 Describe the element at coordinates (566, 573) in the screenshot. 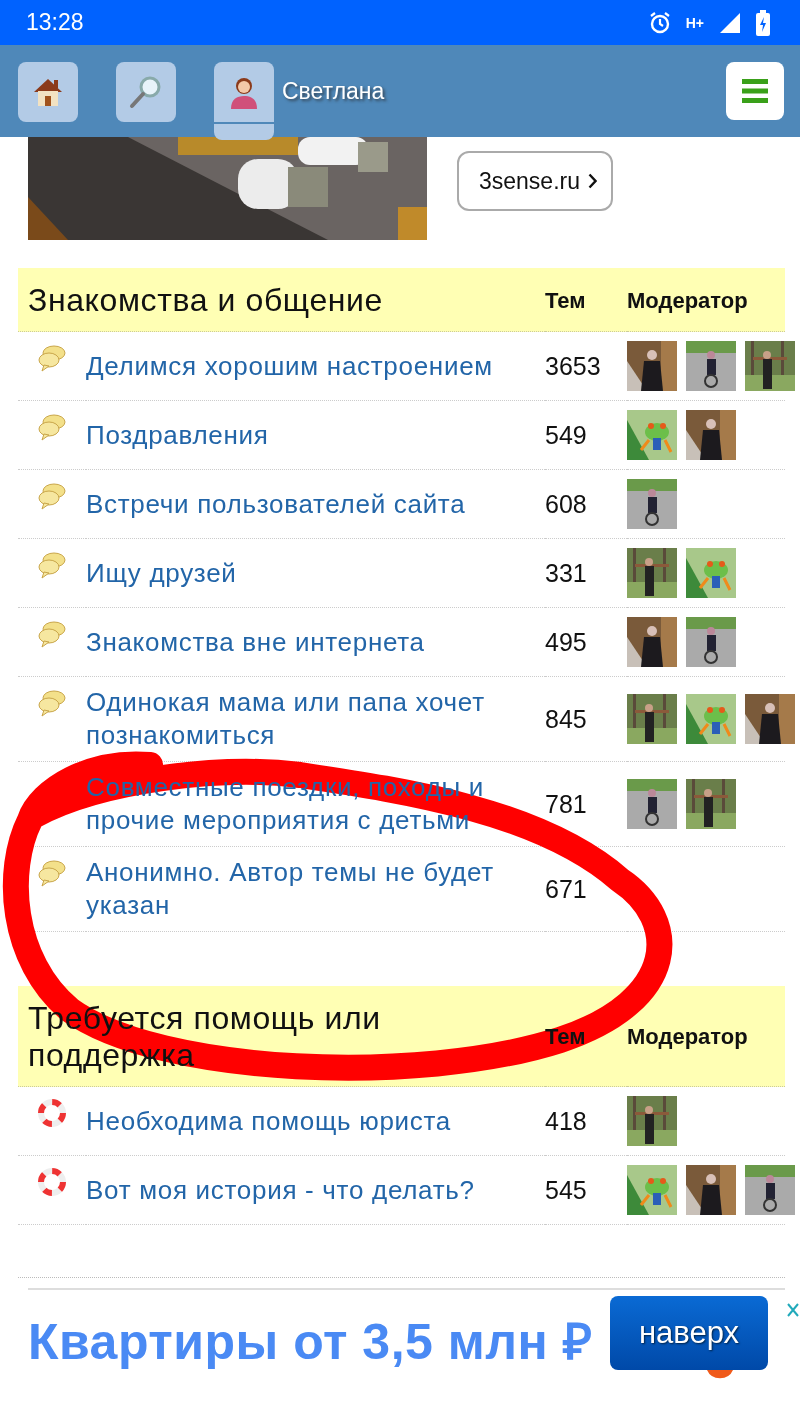

I see `topic-count: 331` at that location.